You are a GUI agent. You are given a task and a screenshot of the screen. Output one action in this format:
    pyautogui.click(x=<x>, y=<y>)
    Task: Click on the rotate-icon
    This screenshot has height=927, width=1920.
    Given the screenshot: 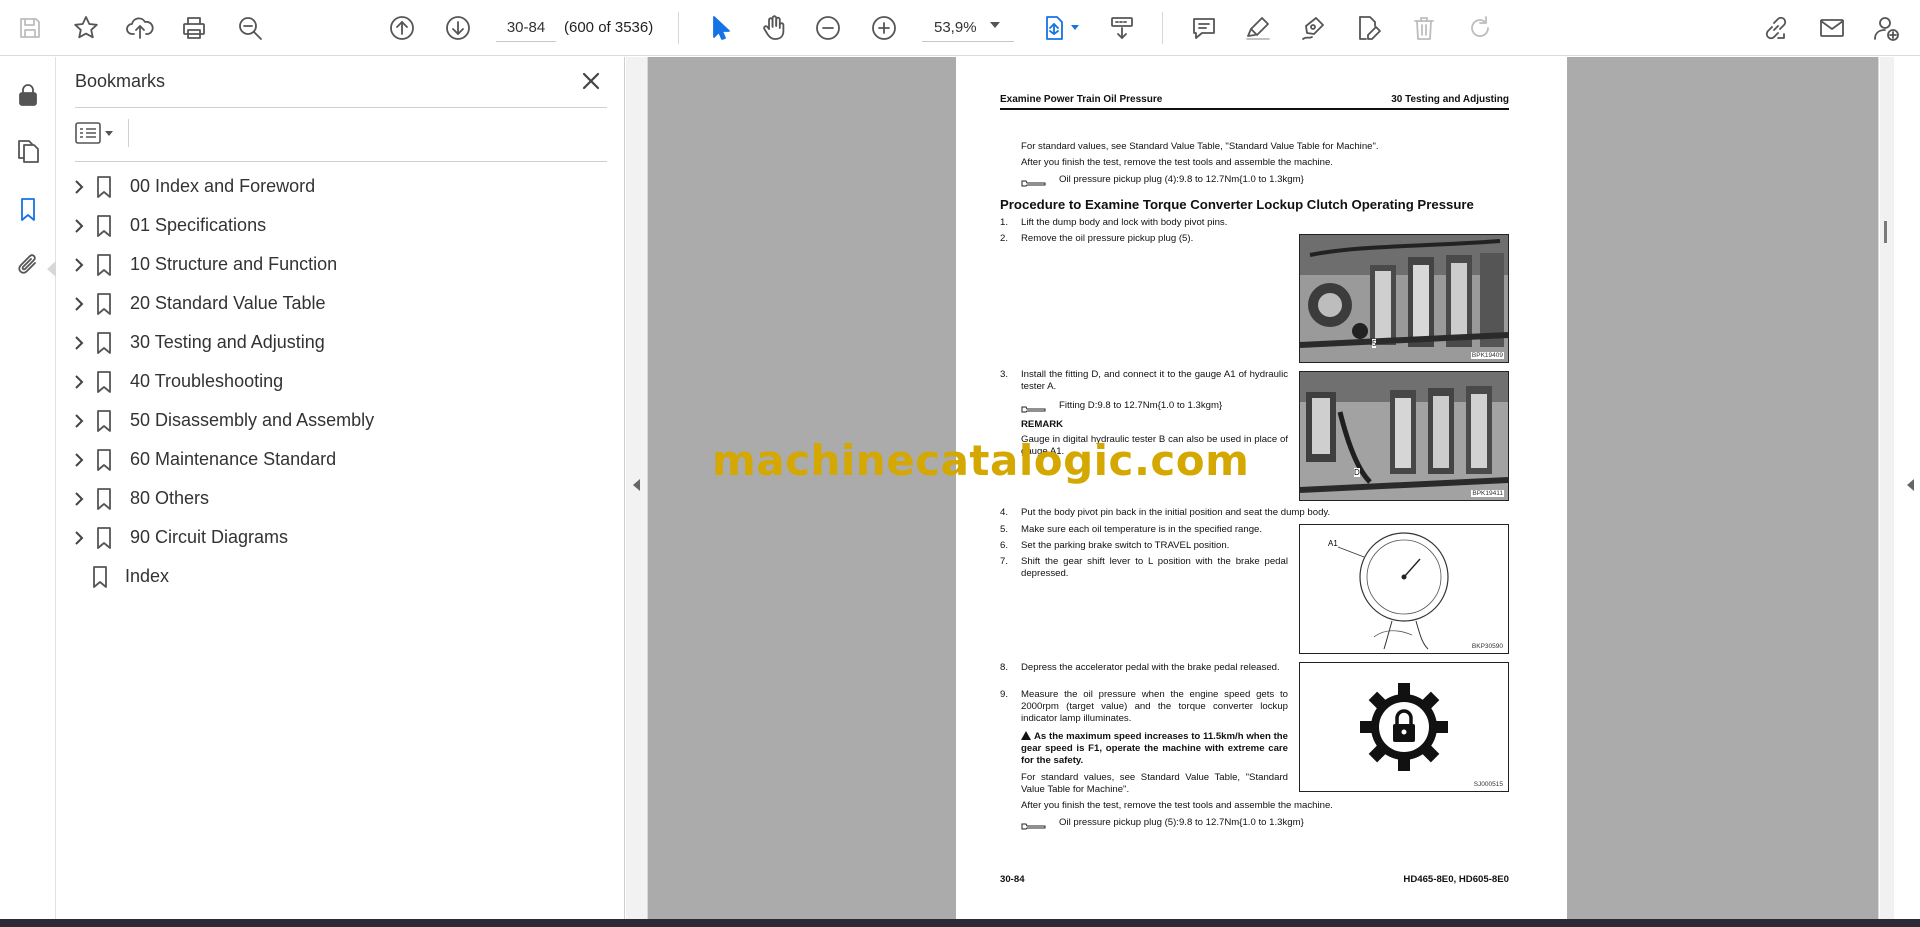 What is the action you would take?
    pyautogui.click(x=1480, y=28)
    